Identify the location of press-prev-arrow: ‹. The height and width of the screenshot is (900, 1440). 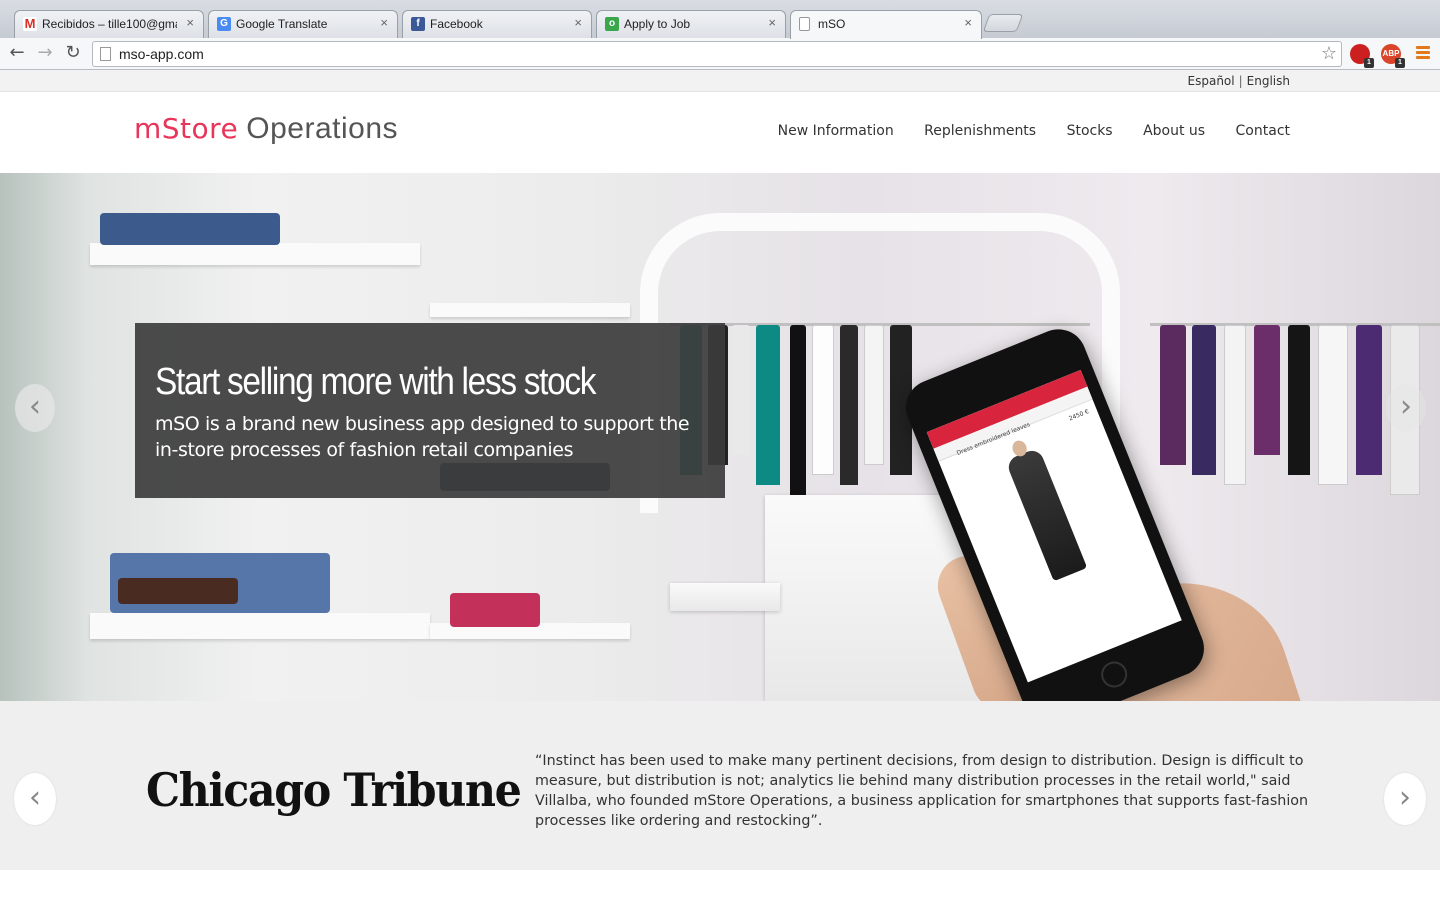
(35, 799).